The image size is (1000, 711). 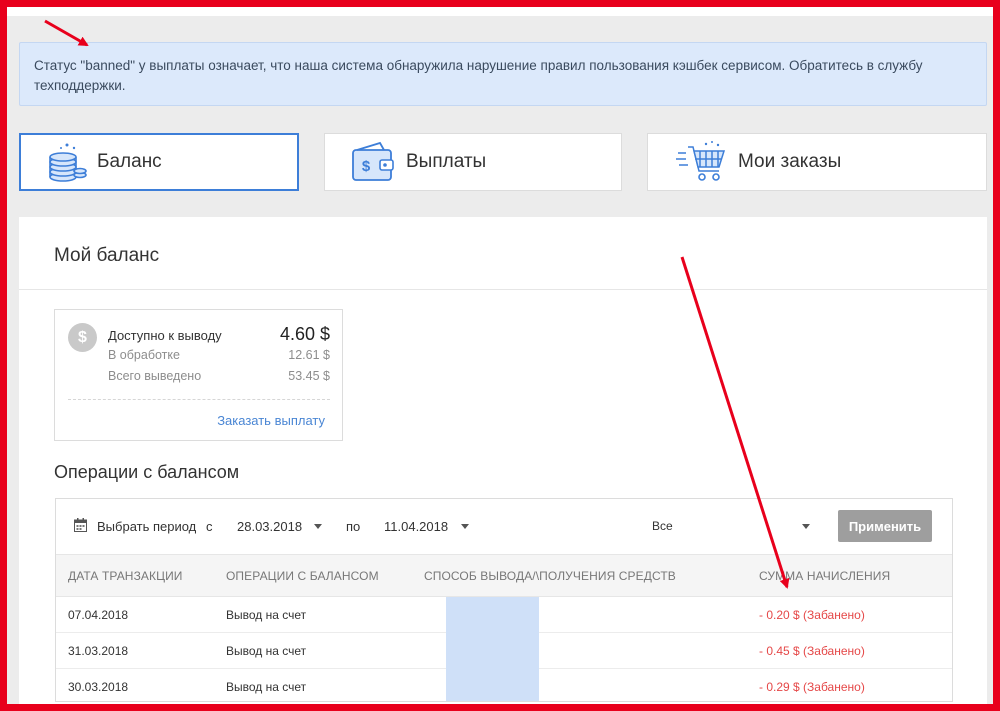 I want to click on withdrawn-value: 53.45 $, so click(x=309, y=376).